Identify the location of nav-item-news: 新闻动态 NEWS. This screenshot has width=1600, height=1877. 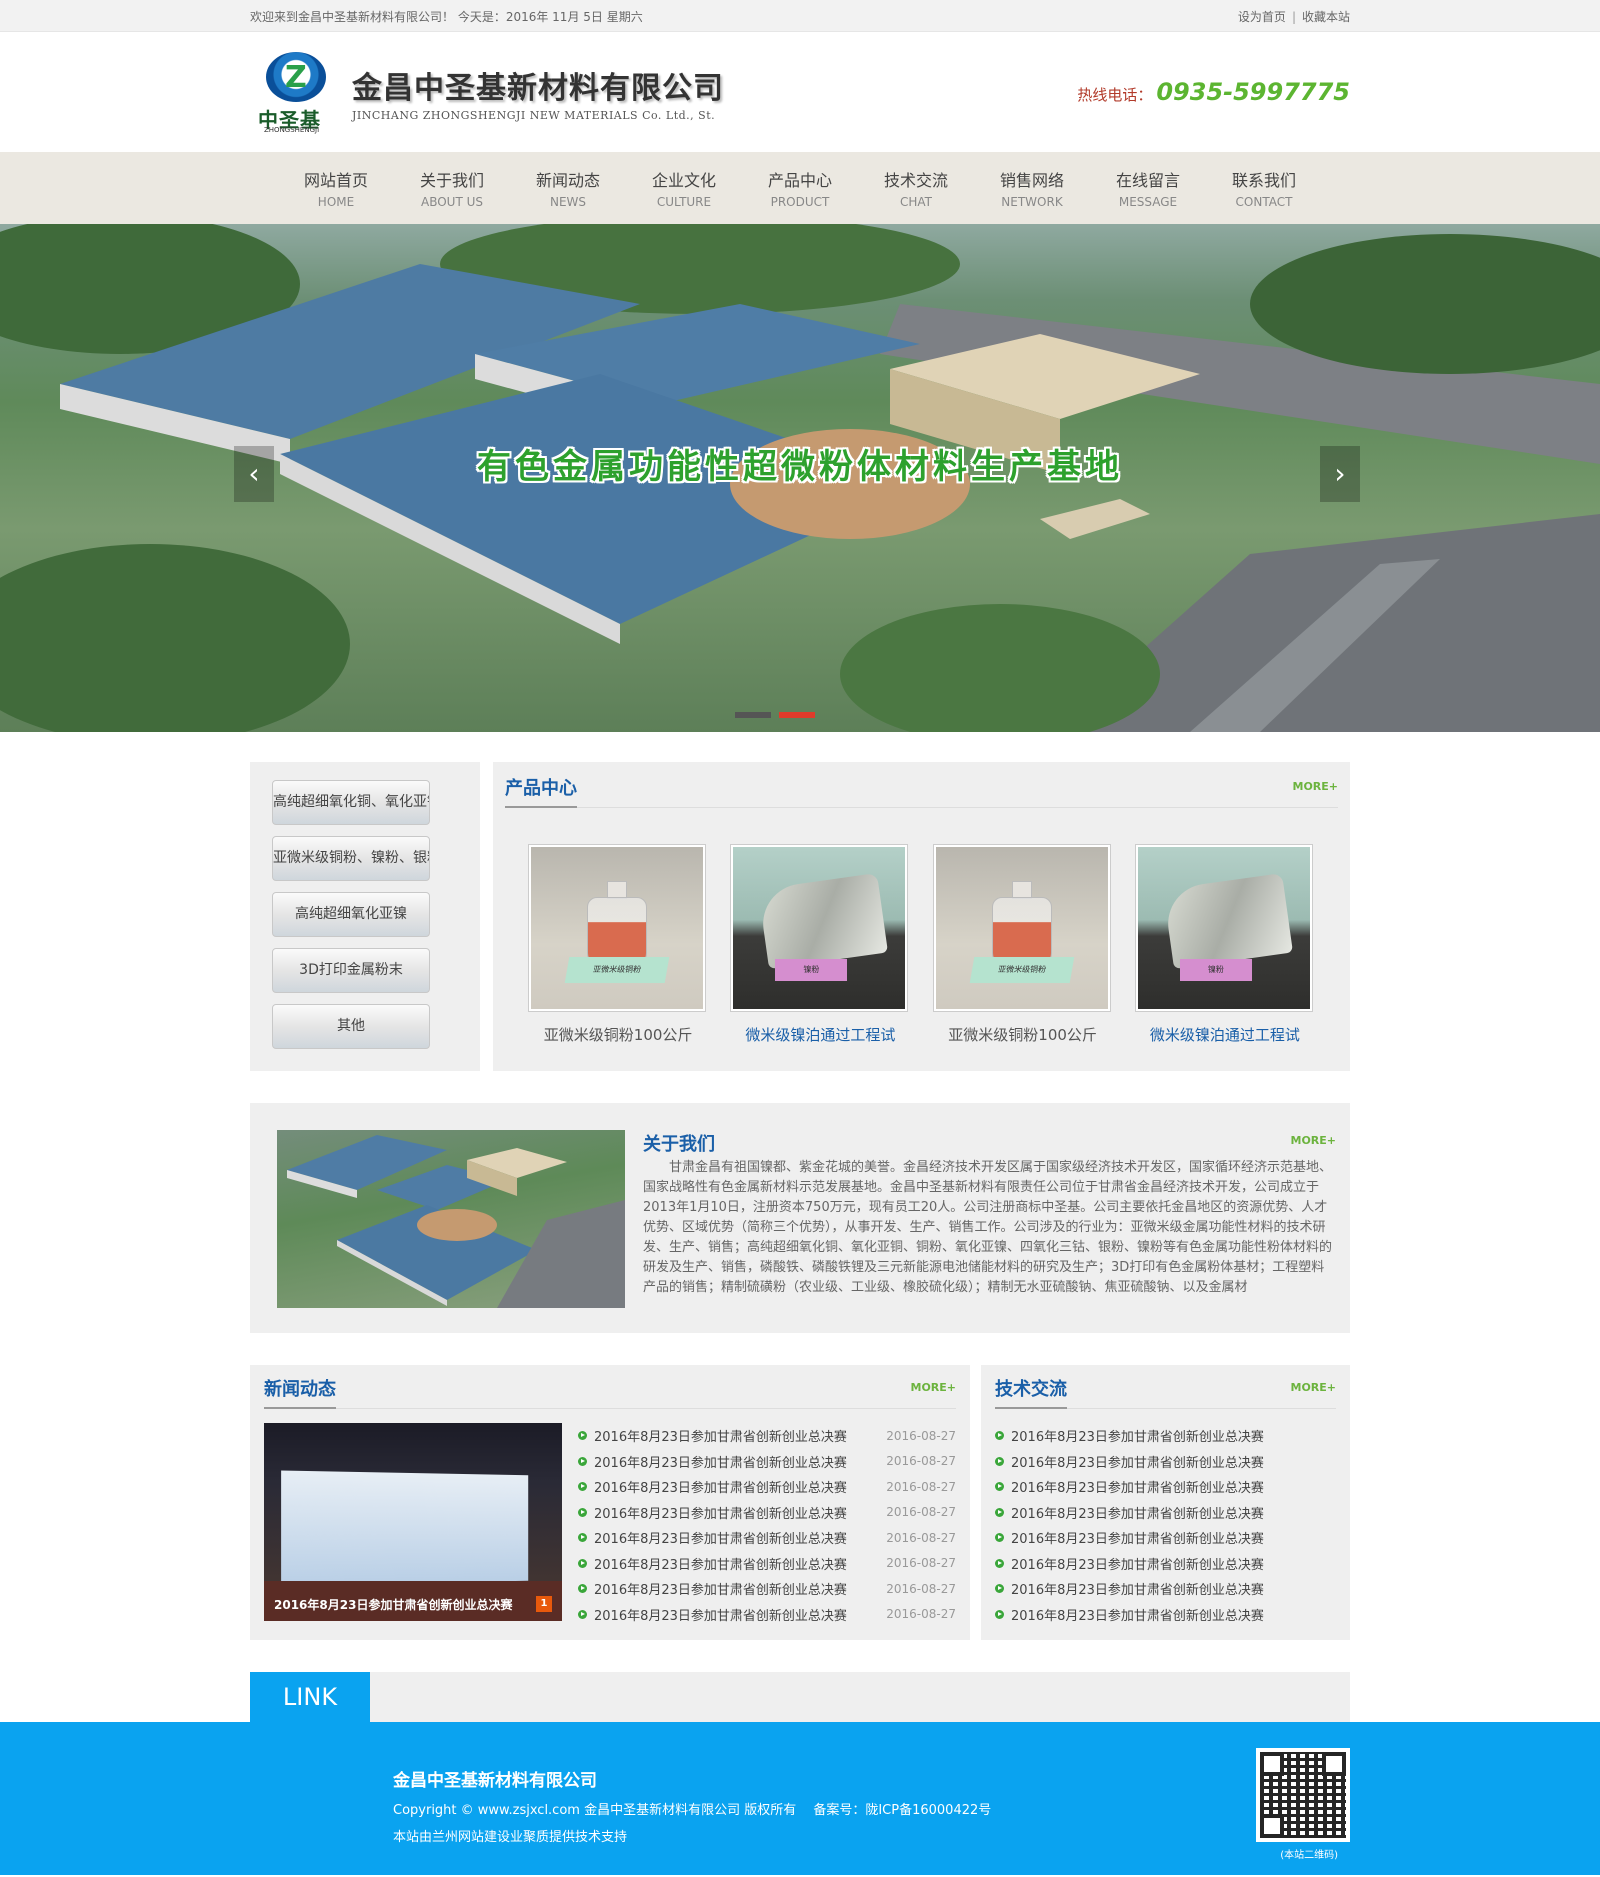
(568, 188).